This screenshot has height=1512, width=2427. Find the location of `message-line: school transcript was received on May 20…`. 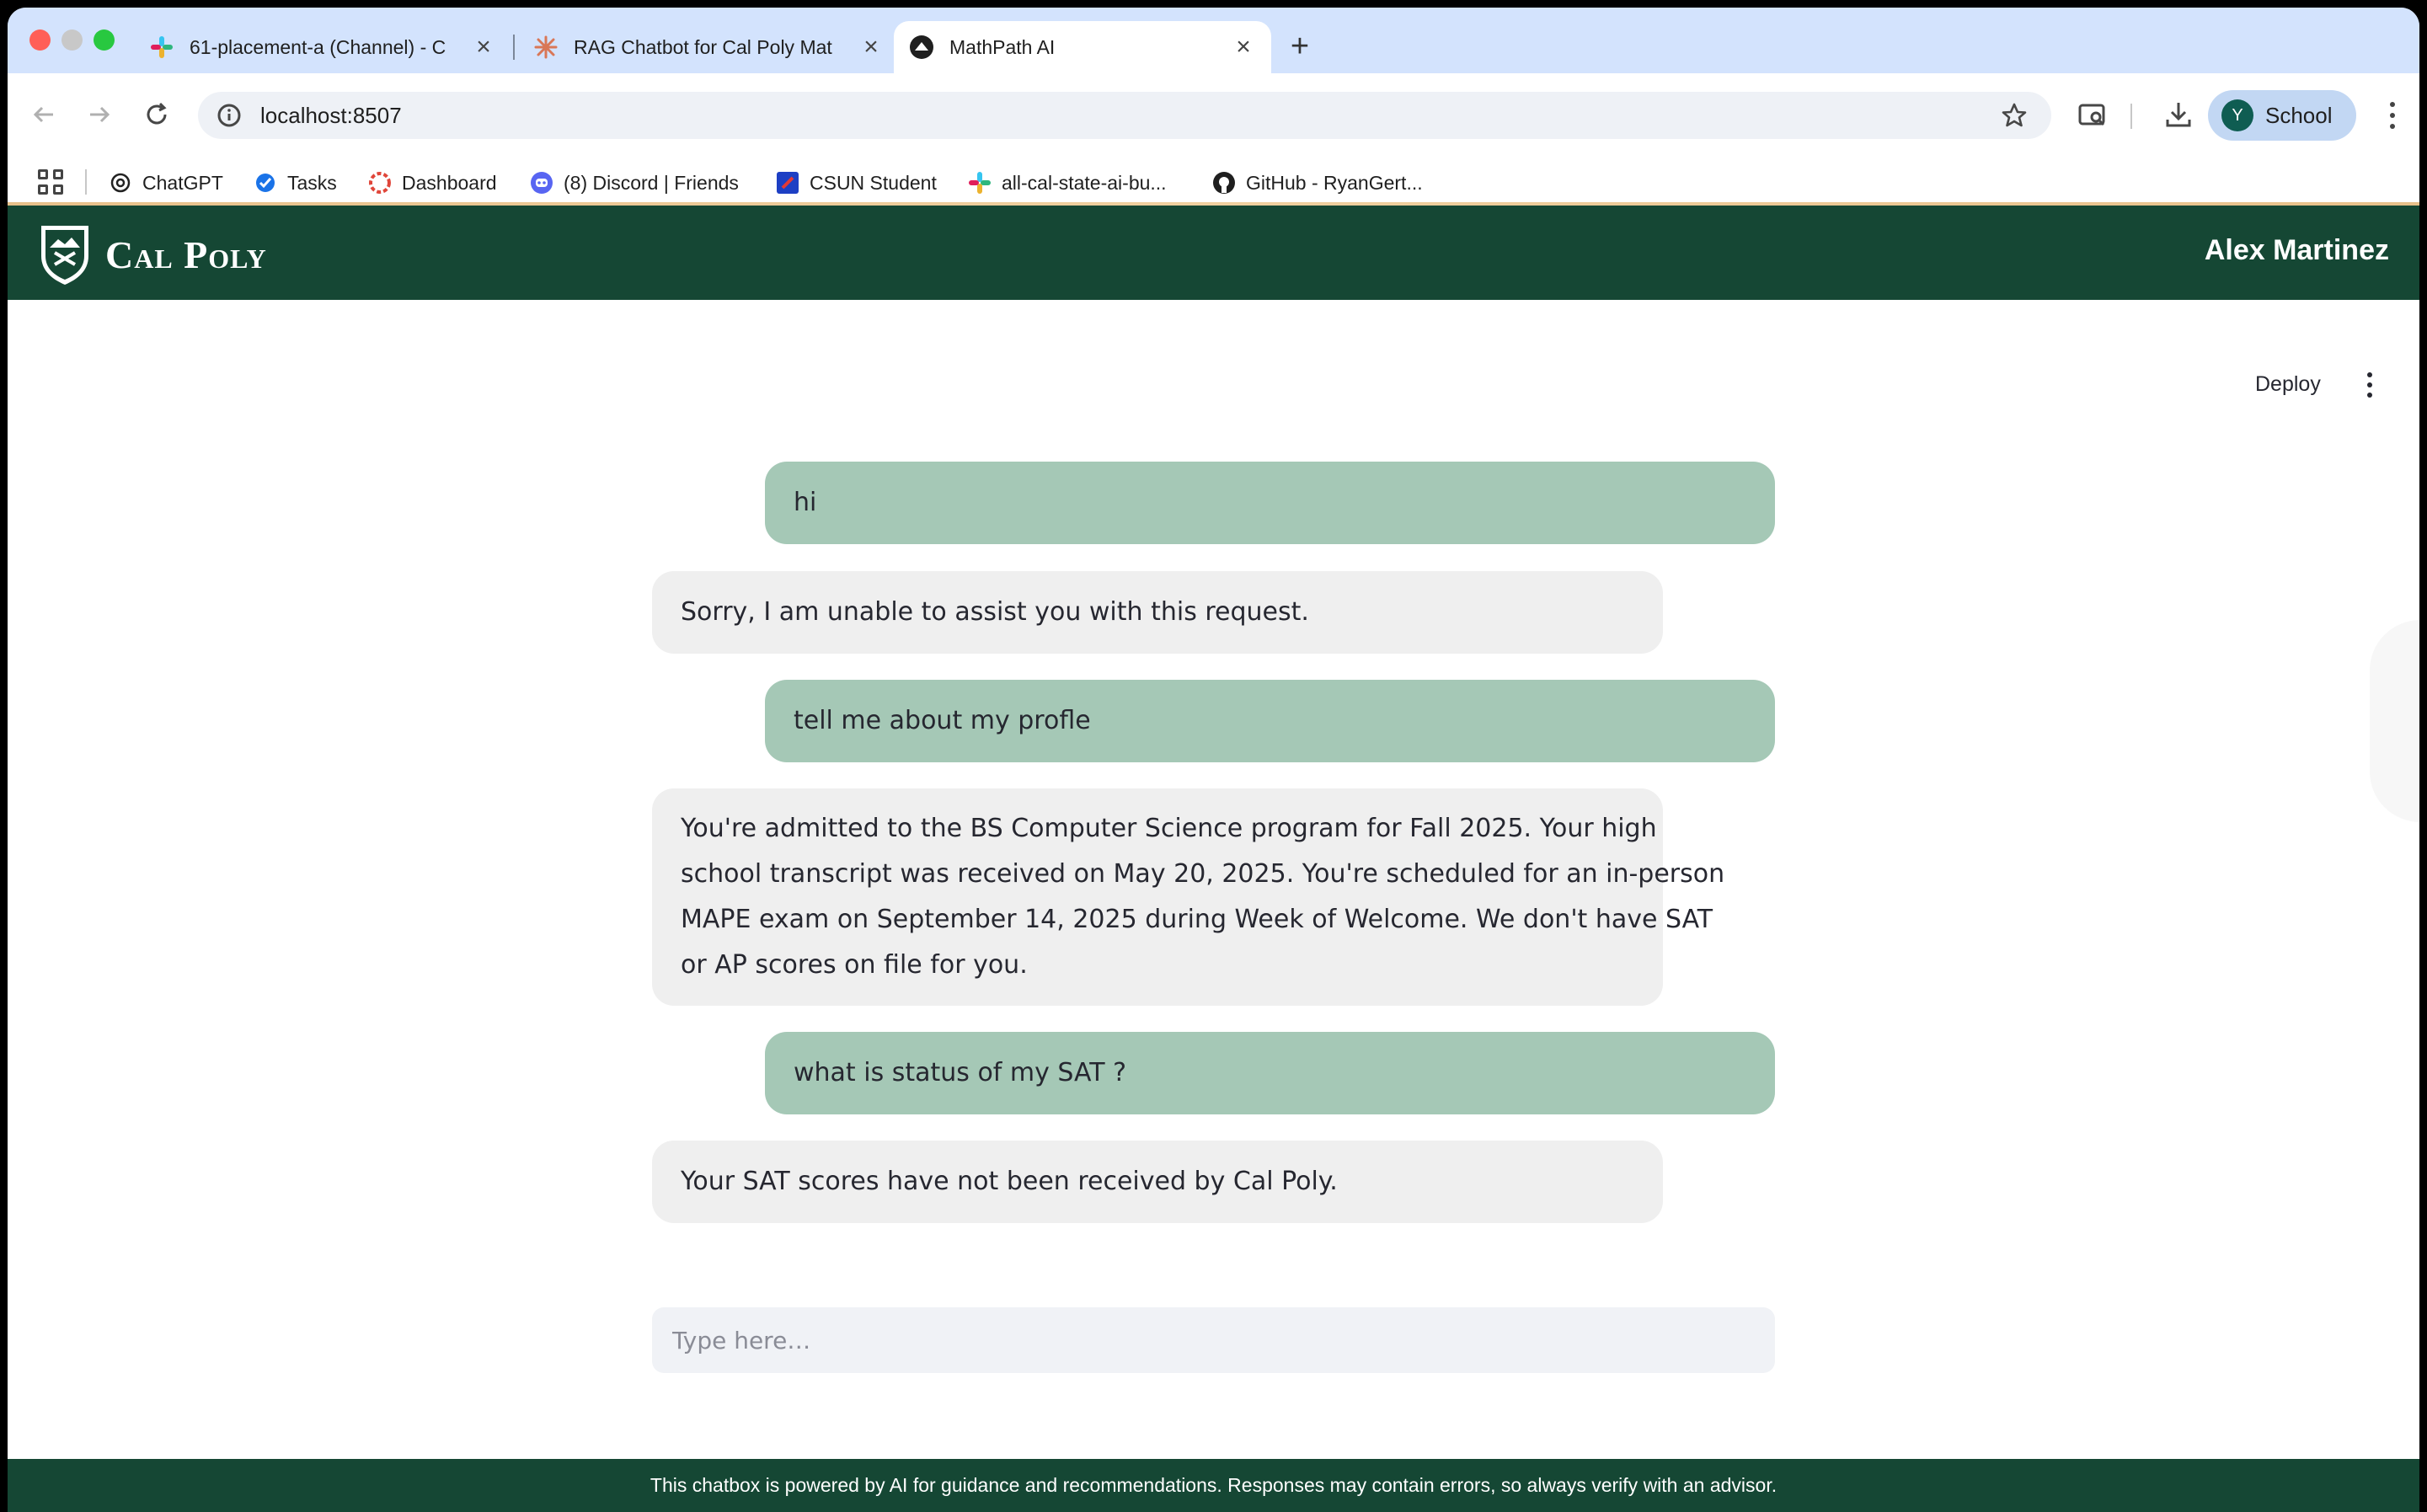

message-line: school transcript was received on May 20… is located at coordinates (1203, 874).